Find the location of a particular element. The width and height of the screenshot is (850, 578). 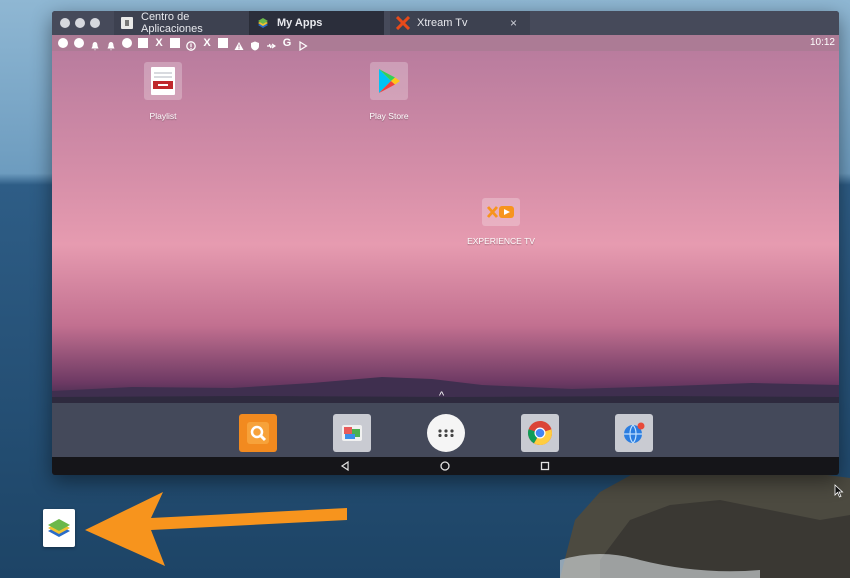

app-playlist: Playlist is located at coordinates (163, 91).